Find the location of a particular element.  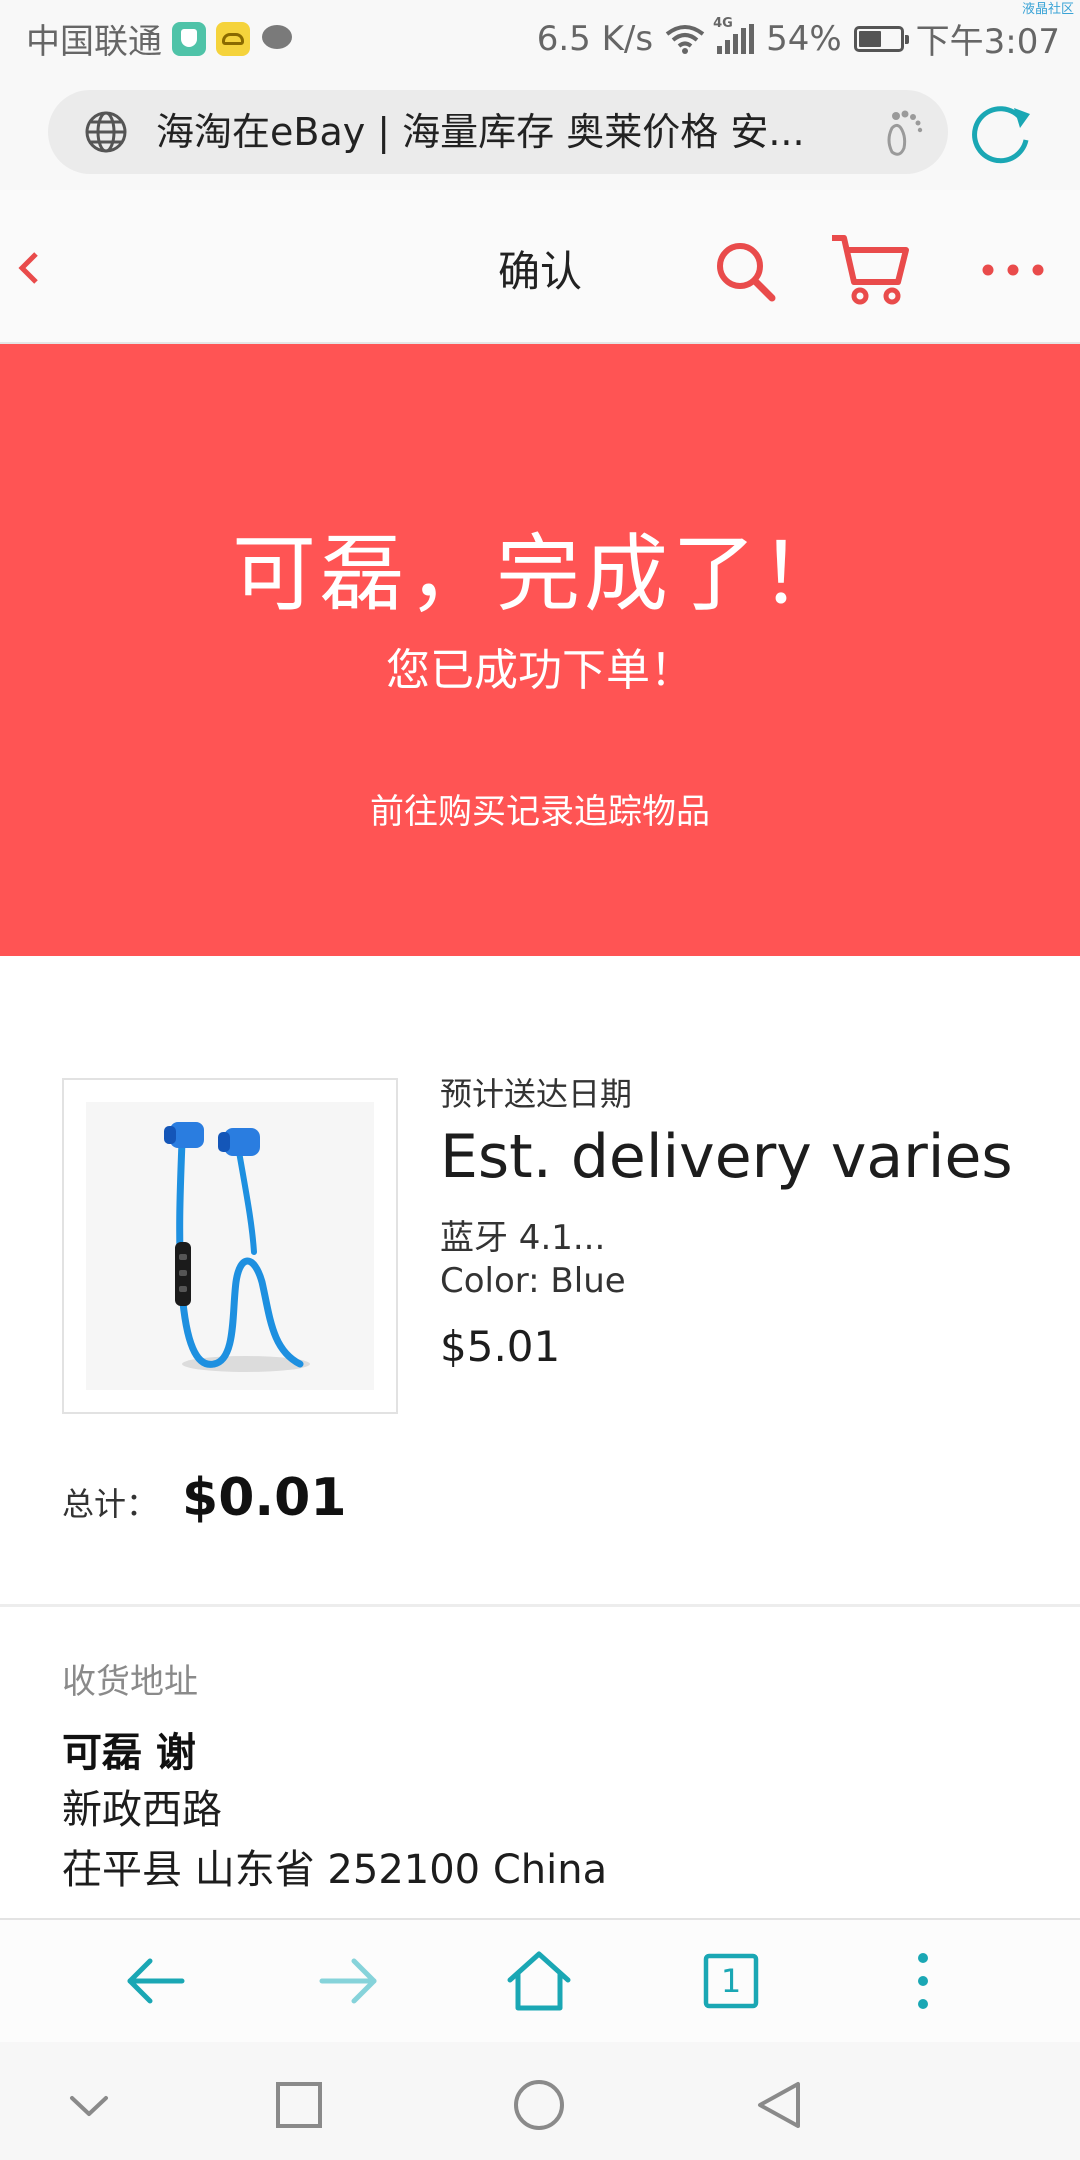

system-navigation is located at coordinates (540, 2101).